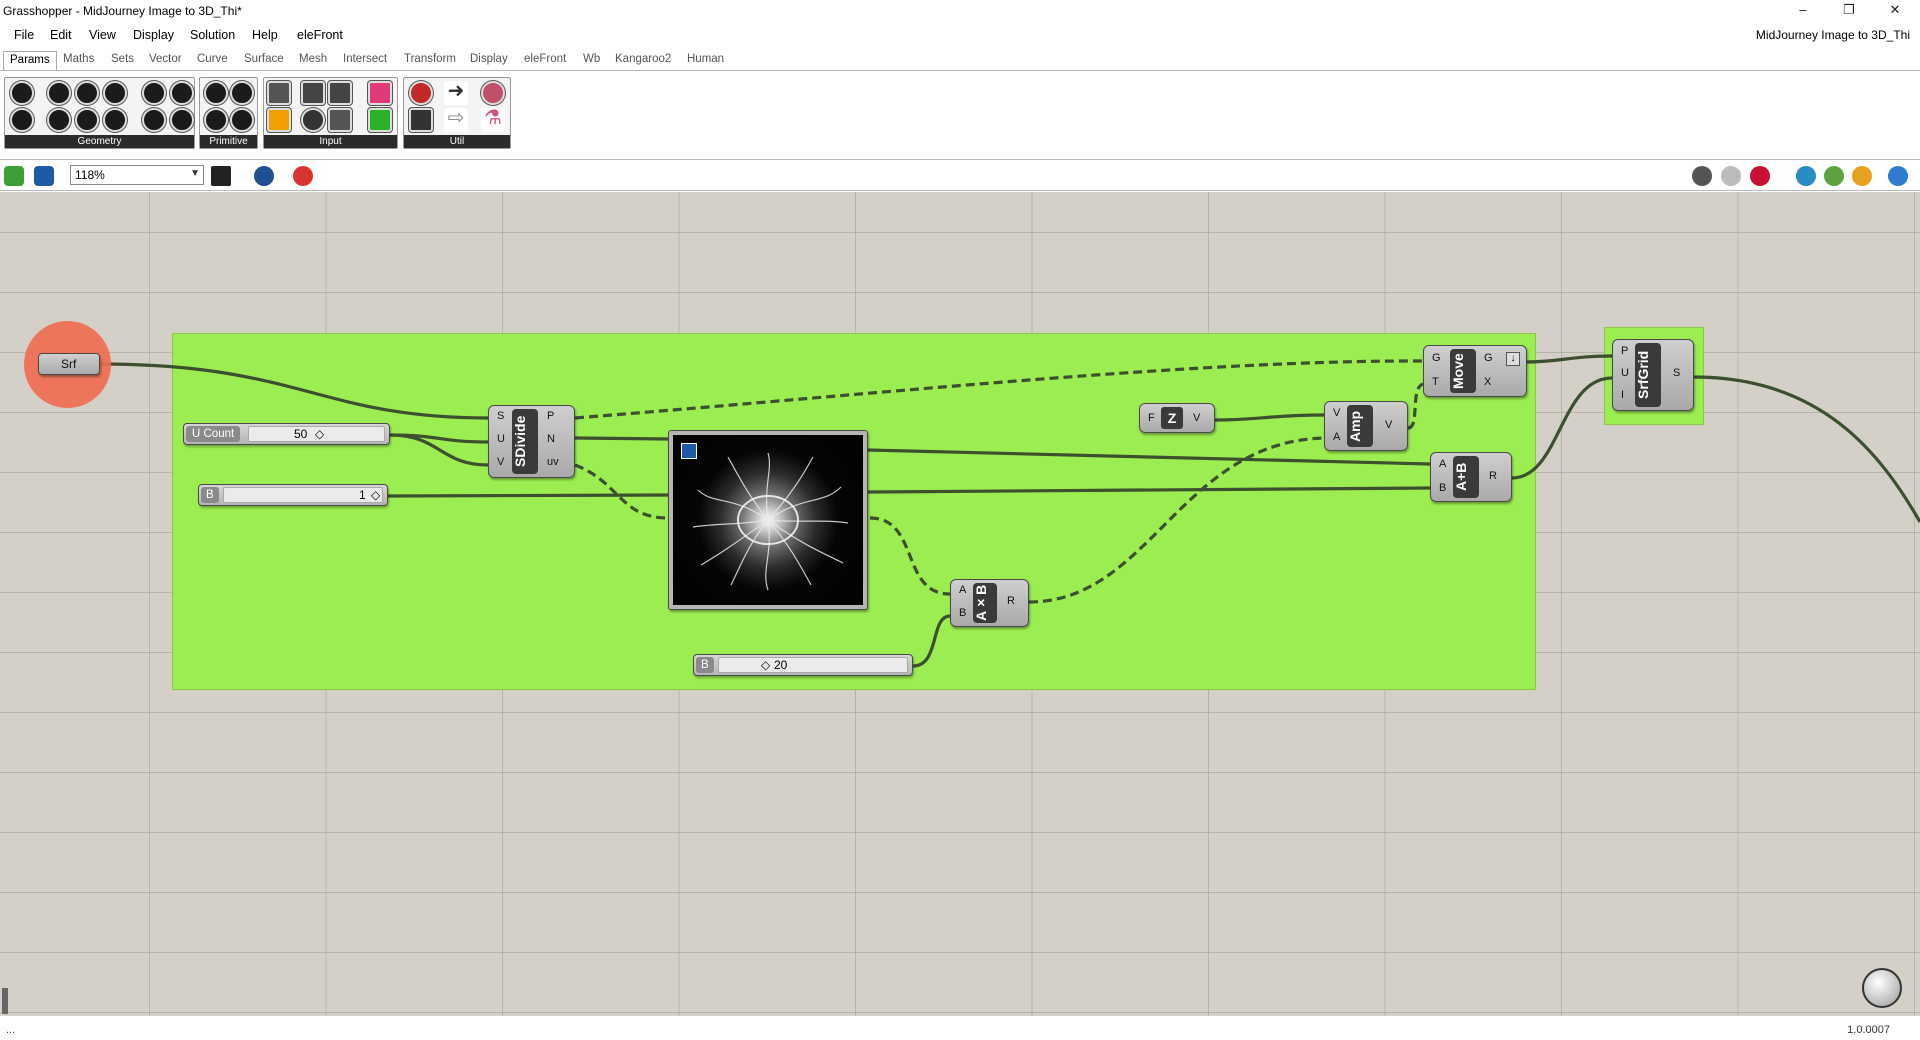 The width and height of the screenshot is (1920, 1040). What do you see at coordinates (154, 120) in the screenshot?
I see `geometry-param-icon` at bounding box center [154, 120].